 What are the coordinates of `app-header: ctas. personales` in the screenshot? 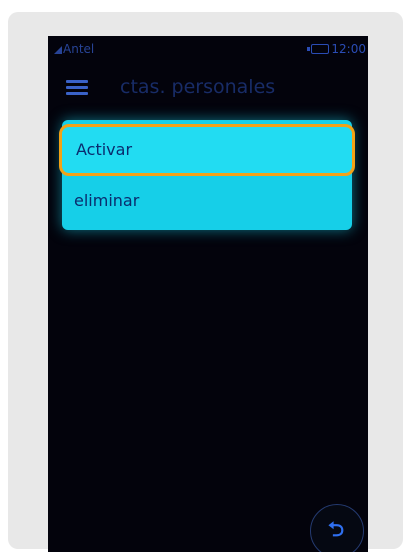 It's located at (208, 87).